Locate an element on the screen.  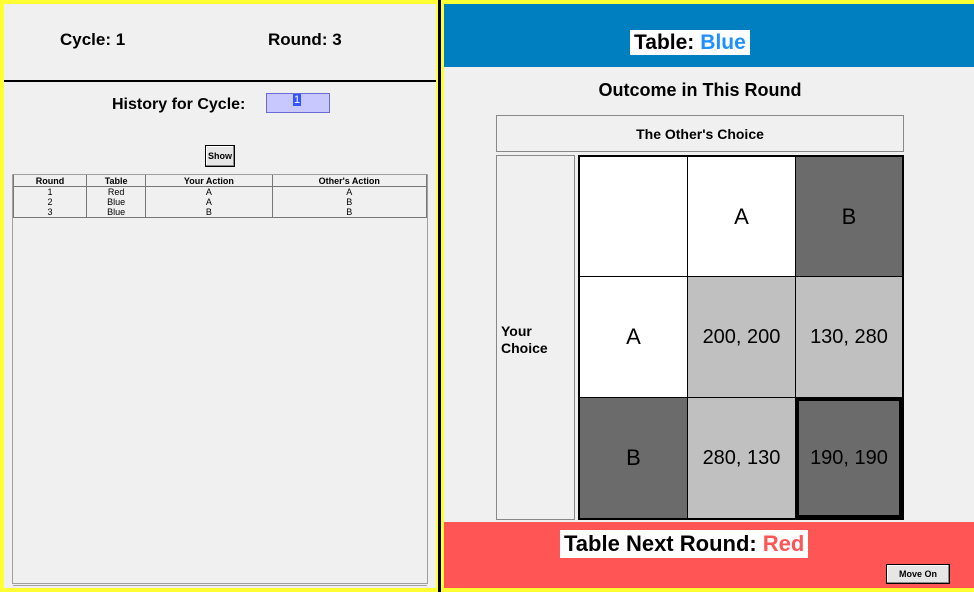
next-table-name: Red is located at coordinates (783, 543).